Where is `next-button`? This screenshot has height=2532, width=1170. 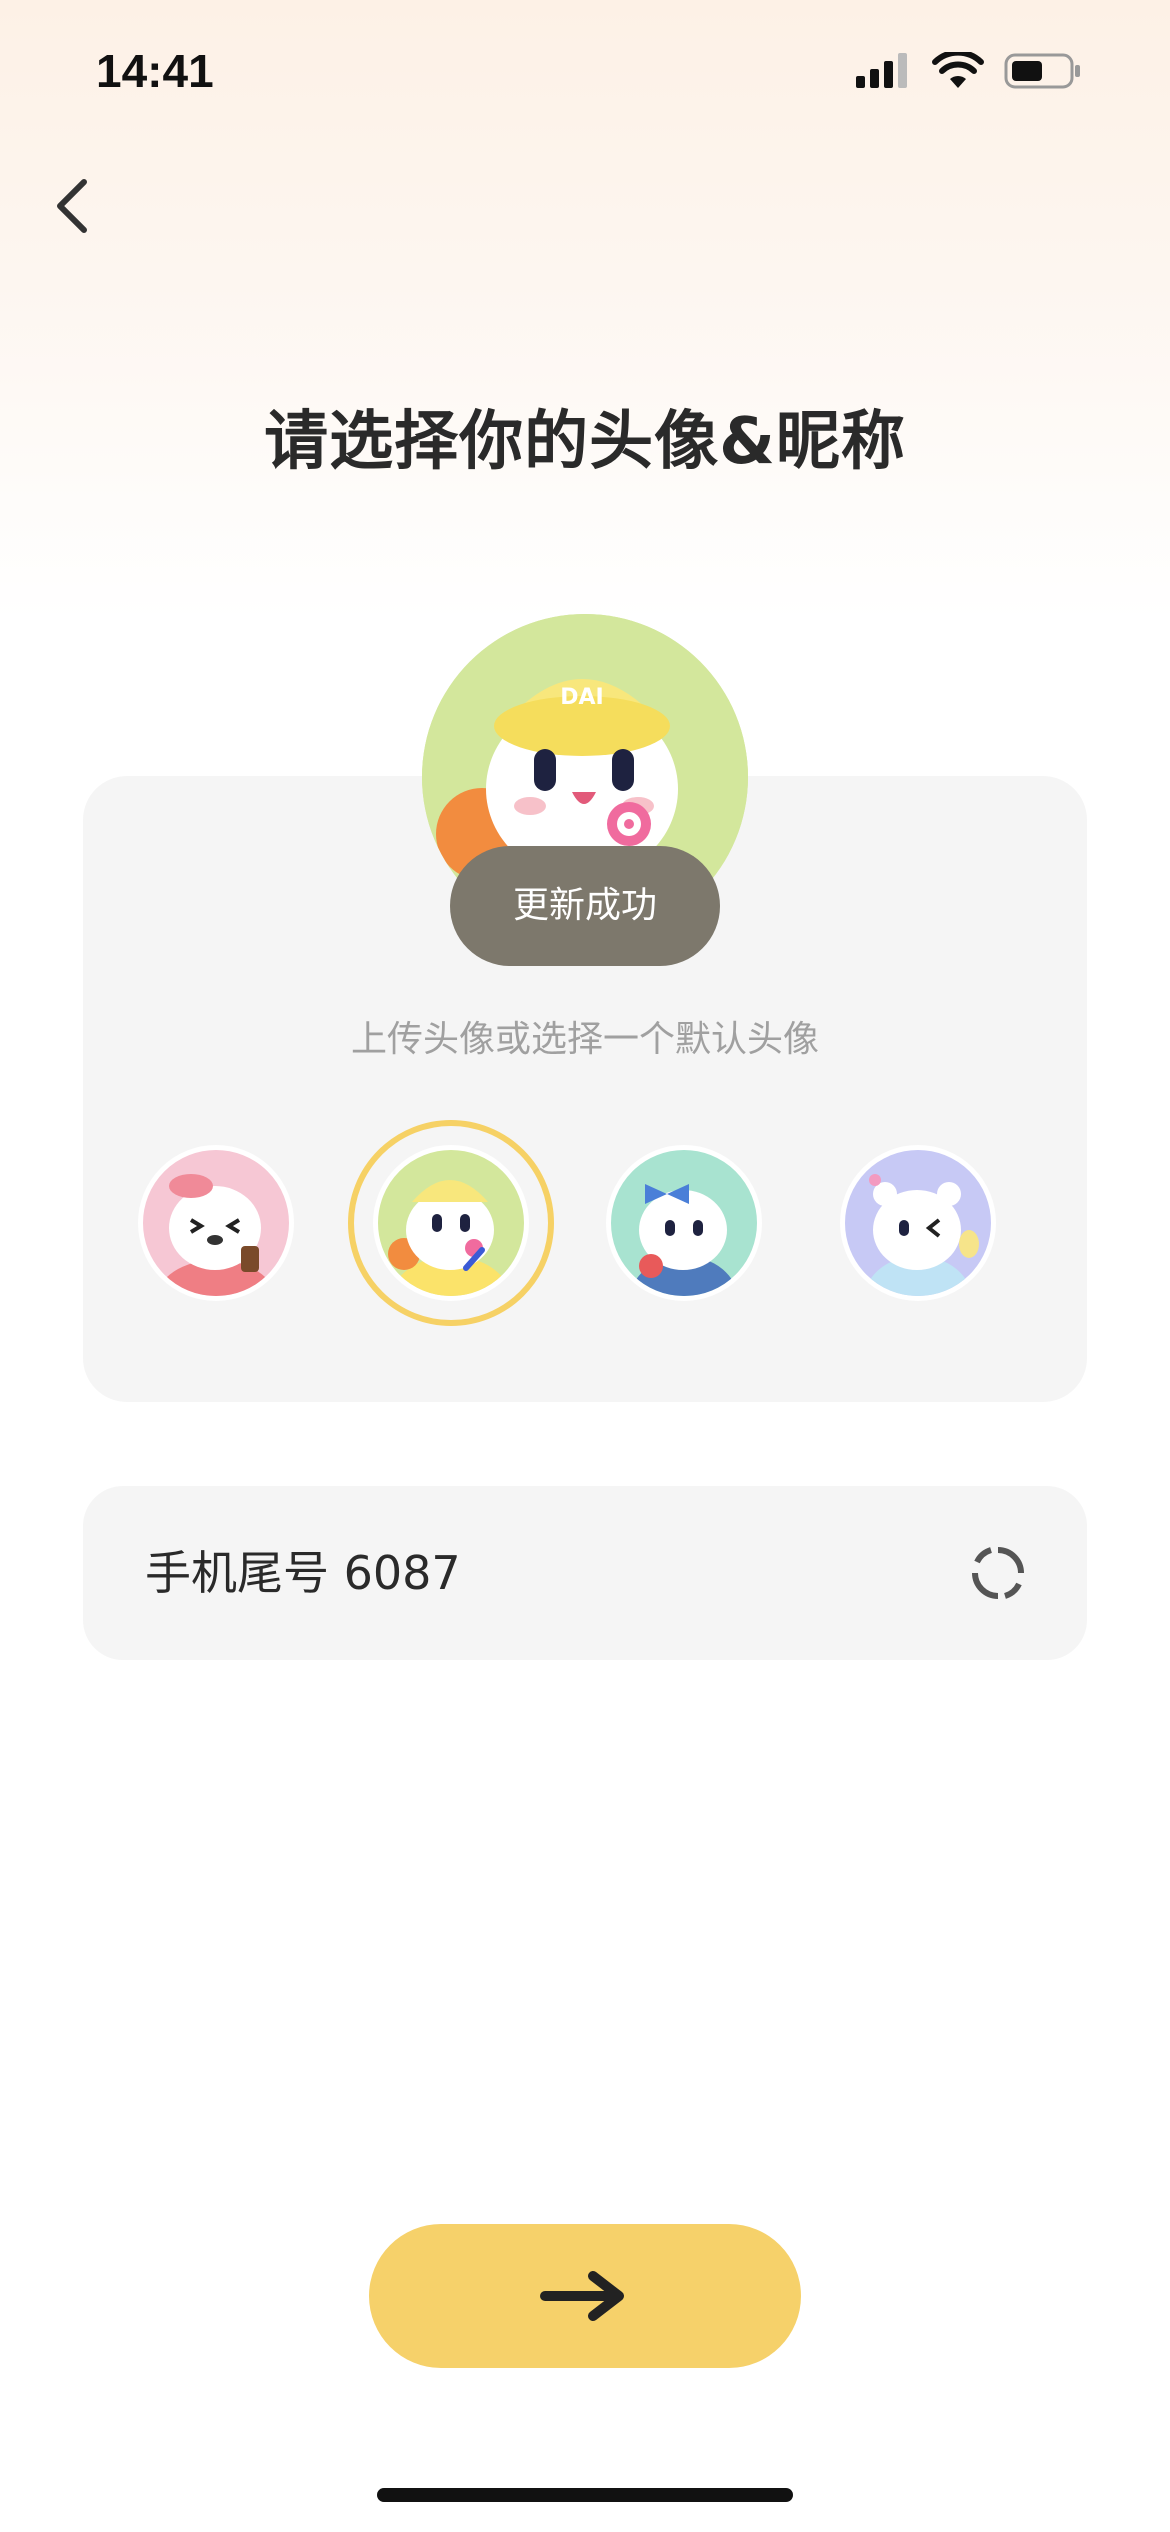 next-button is located at coordinates (585, 2296).